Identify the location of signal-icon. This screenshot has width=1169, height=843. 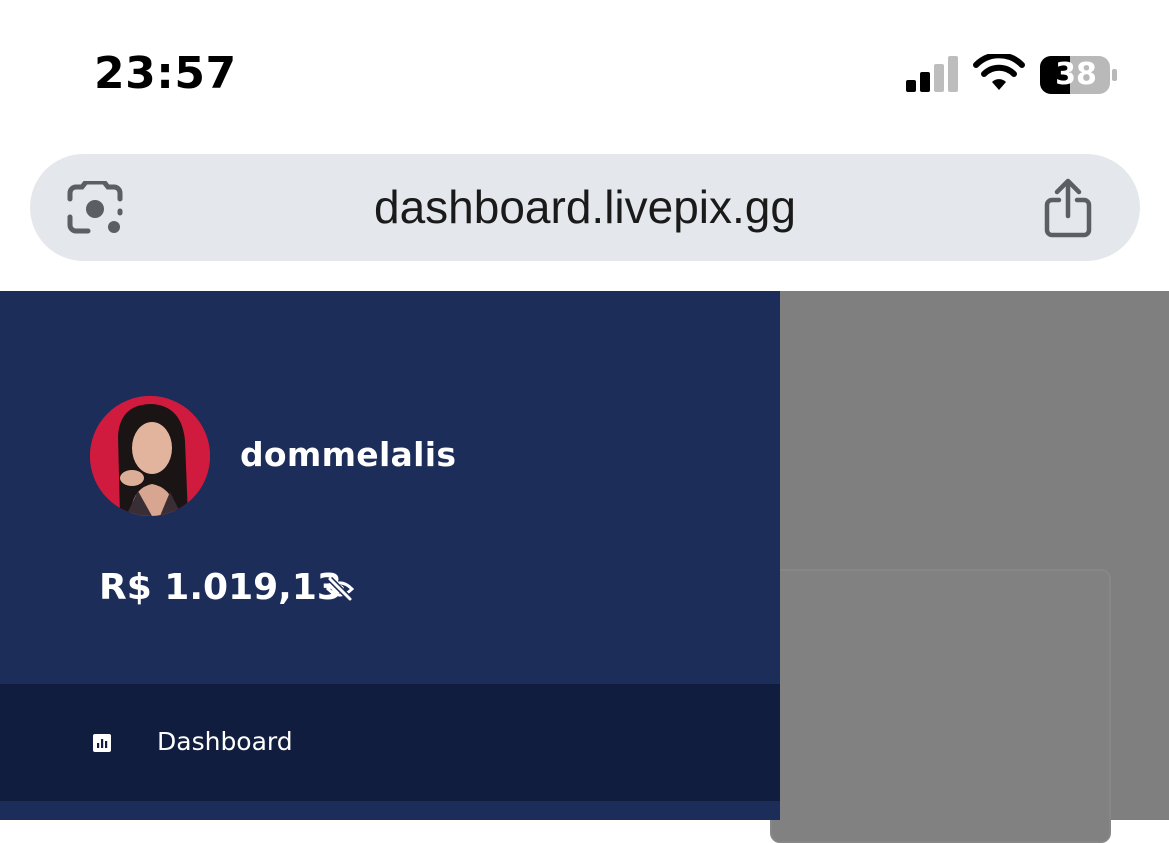
(932, 74).